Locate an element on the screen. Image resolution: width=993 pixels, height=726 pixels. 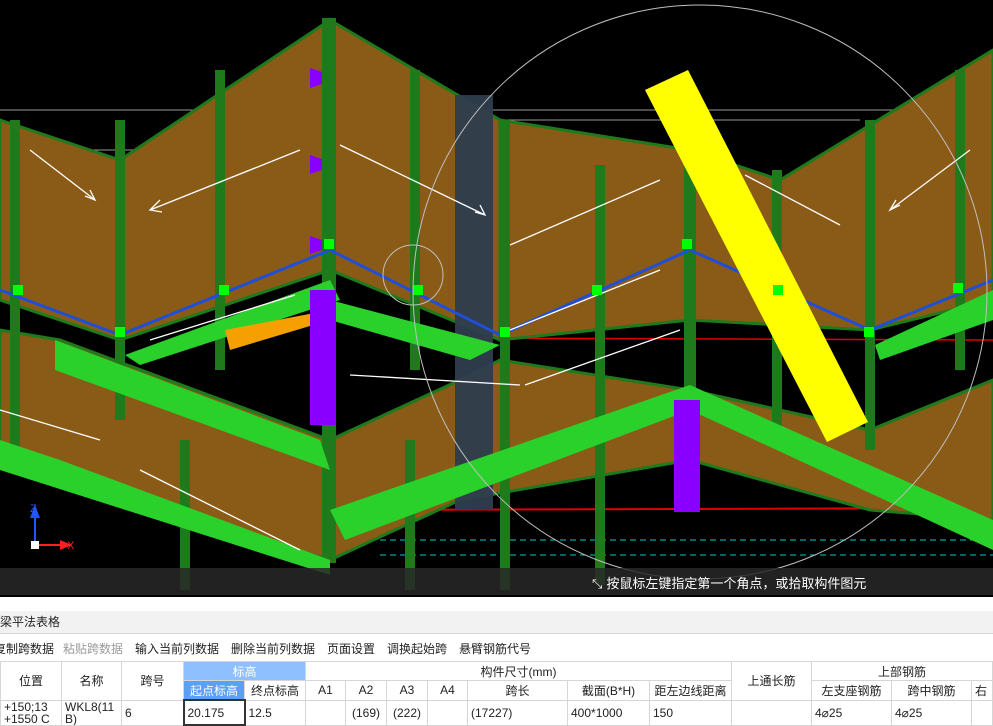
cell-left-support: 4⌀25 is located at coordinates (851, 712).